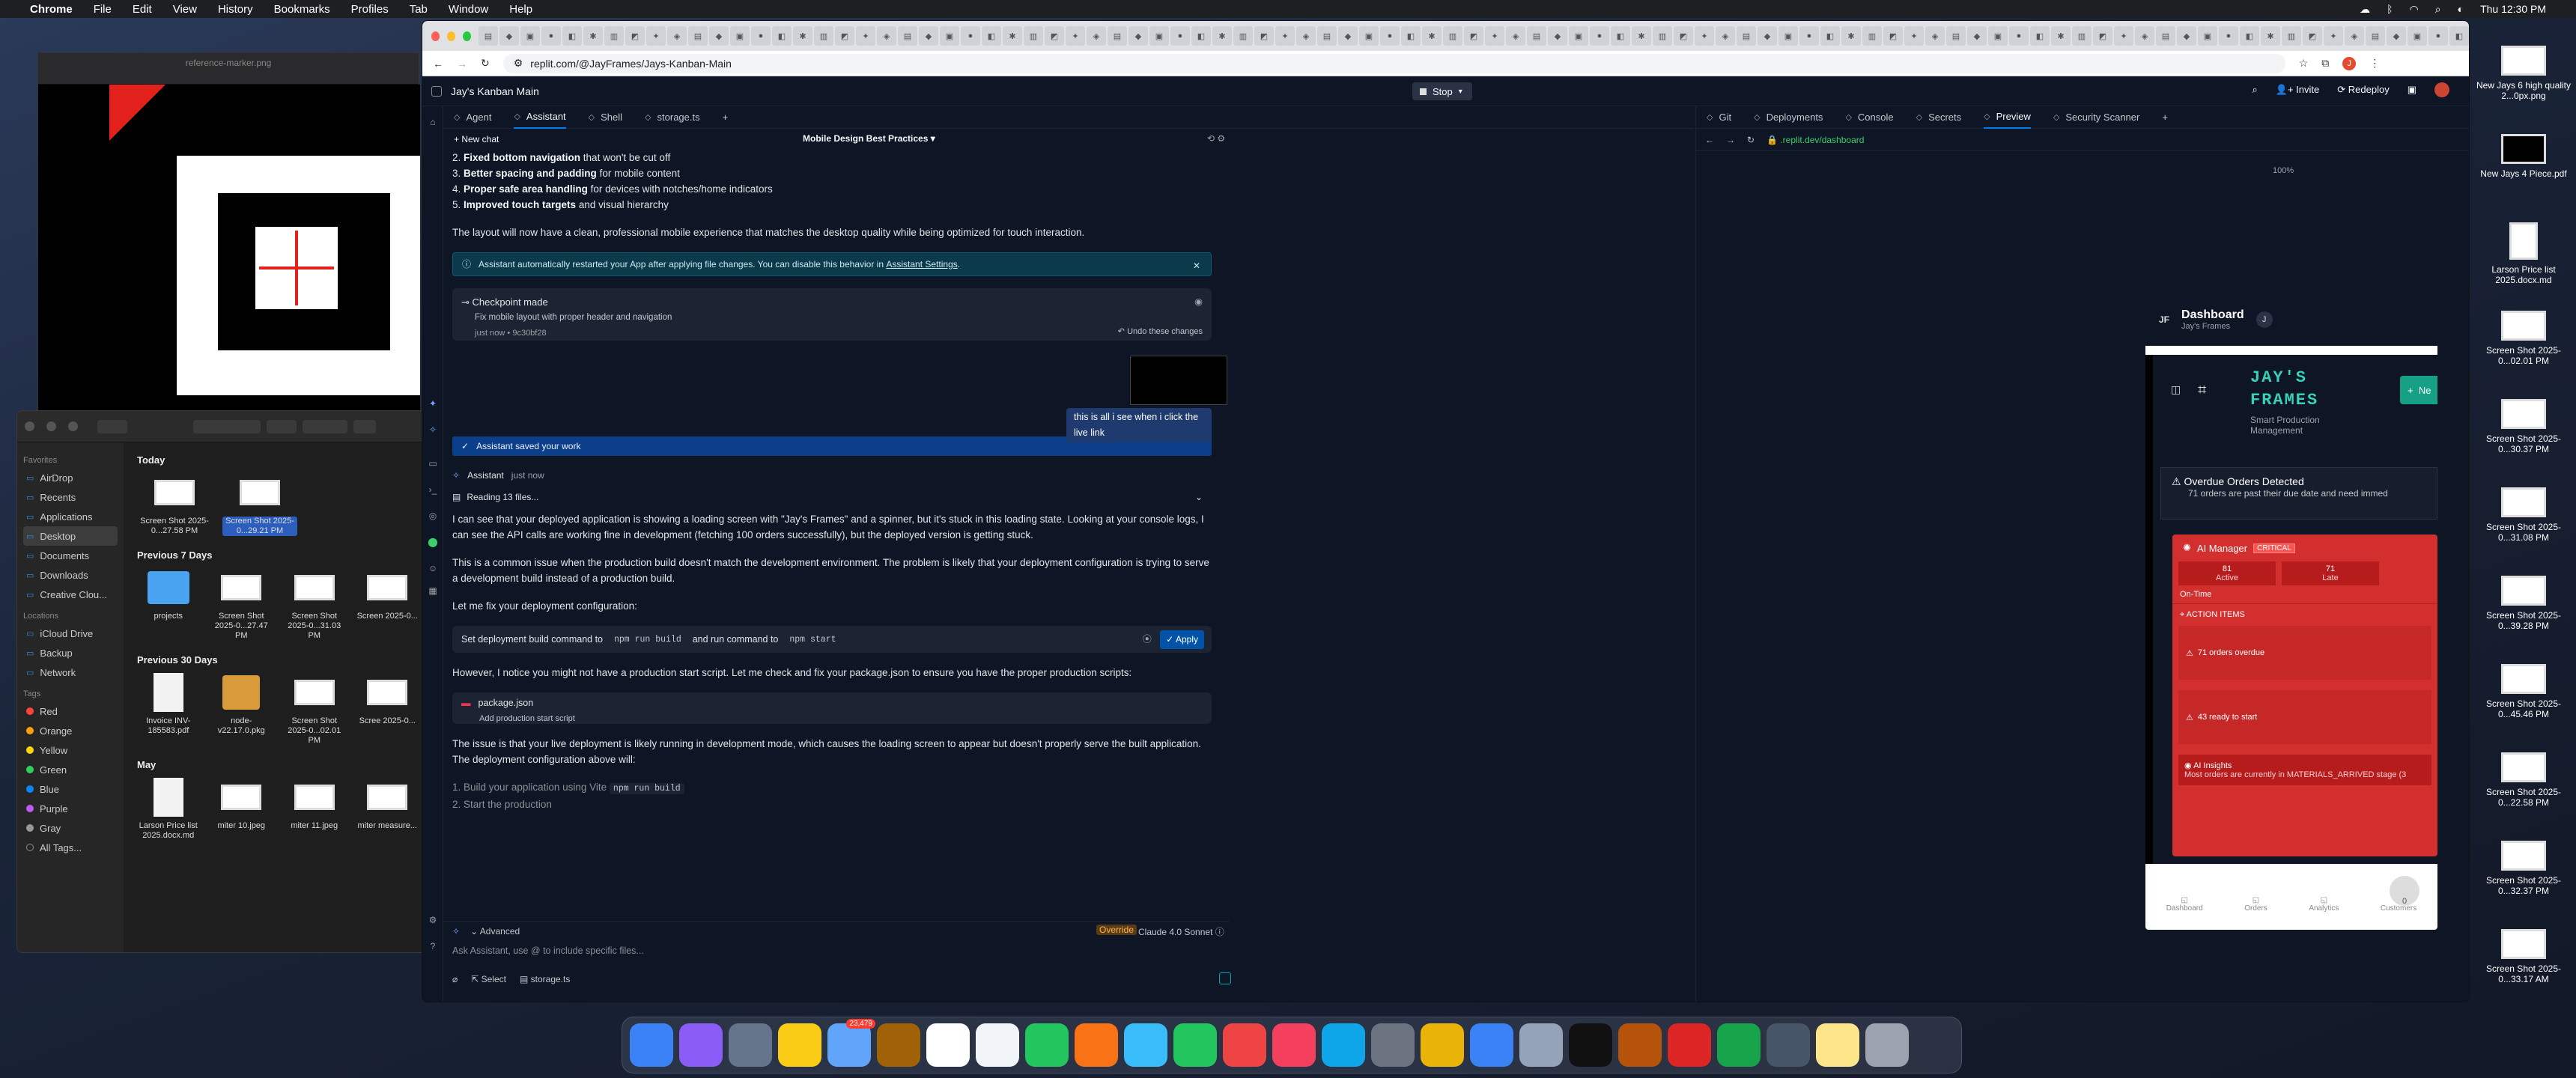  Describe the element at coordinates (485, 63) in the screenshot. I see `reload-icon: ↻` at that location.